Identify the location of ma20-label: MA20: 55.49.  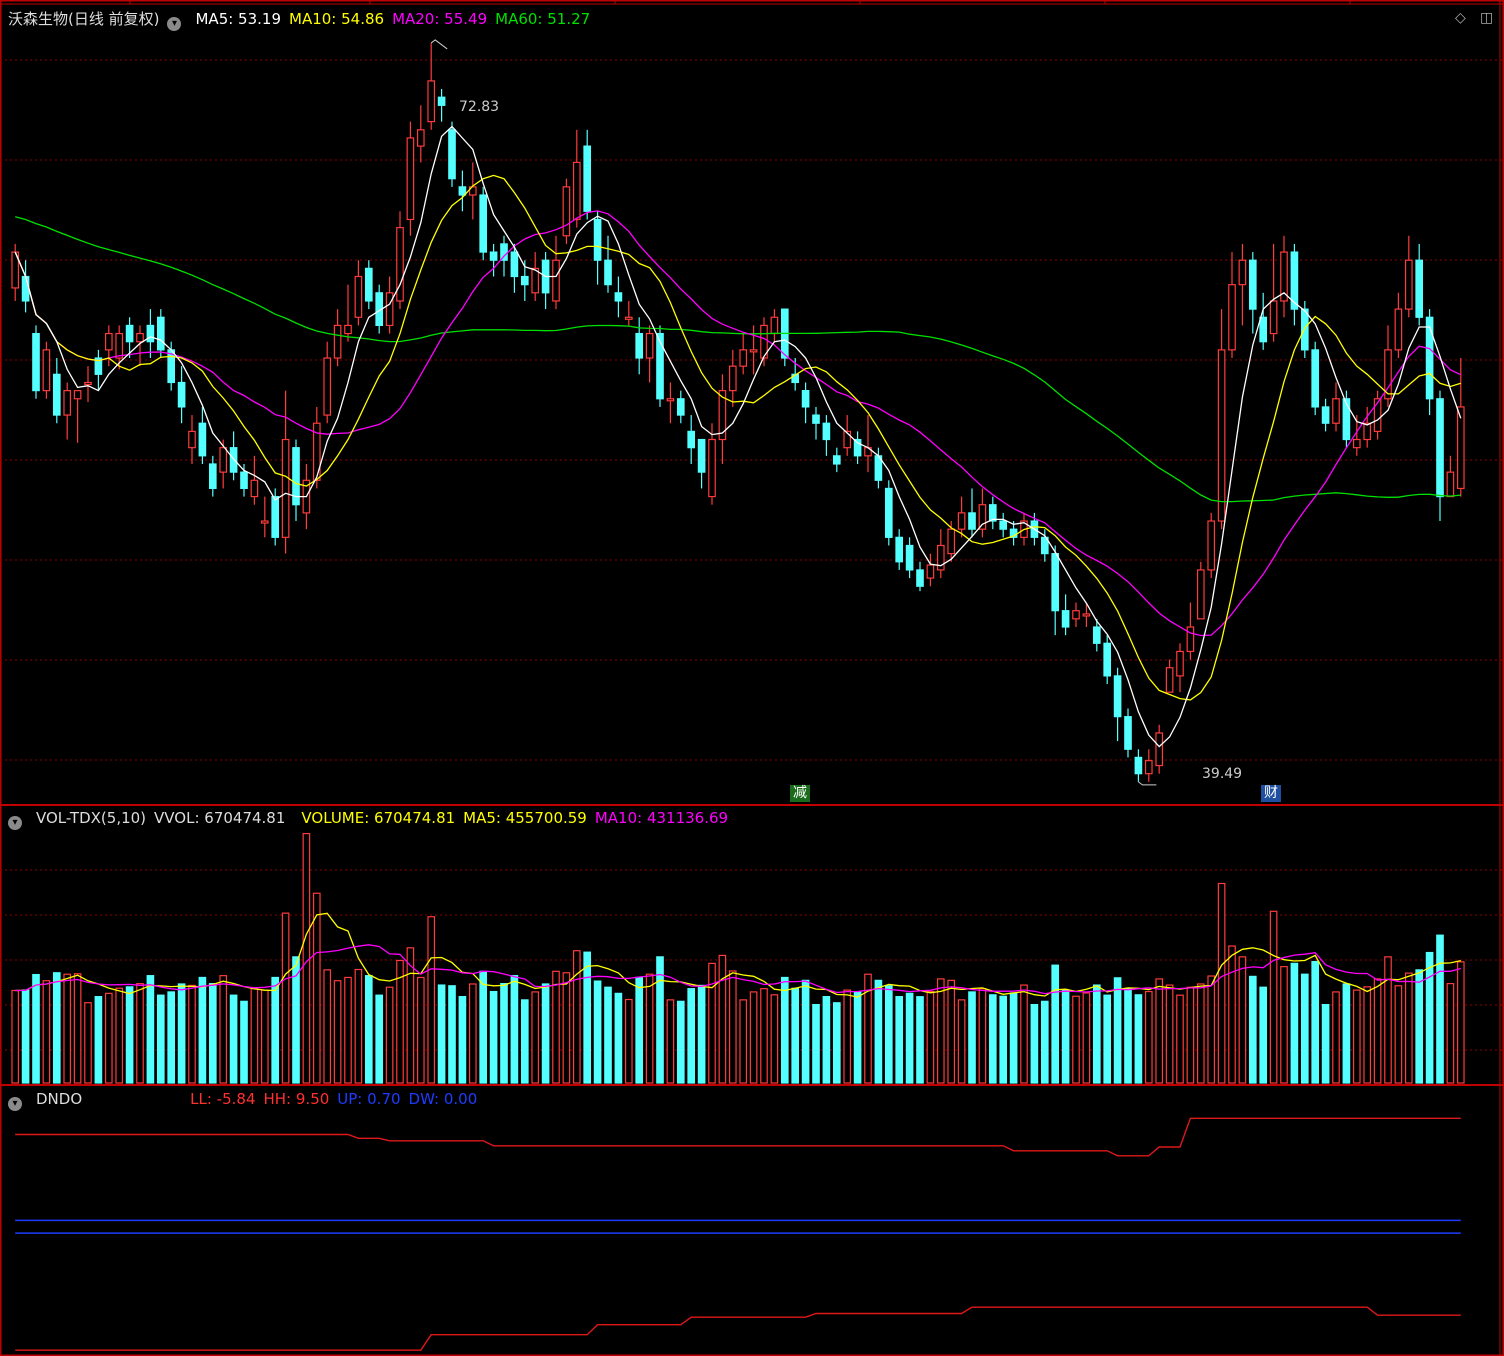
(440, 19).